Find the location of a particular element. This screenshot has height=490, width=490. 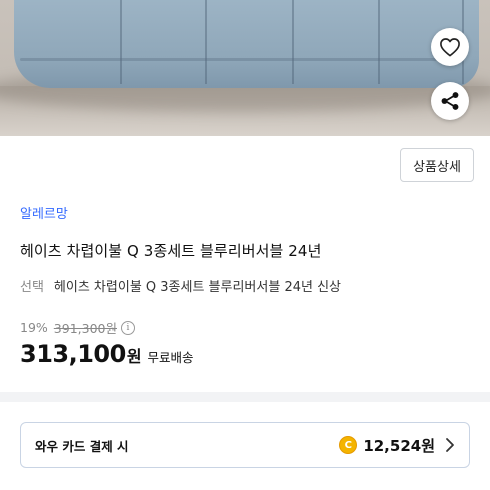

chevron-right-icon is located at coordinates (450, 445).